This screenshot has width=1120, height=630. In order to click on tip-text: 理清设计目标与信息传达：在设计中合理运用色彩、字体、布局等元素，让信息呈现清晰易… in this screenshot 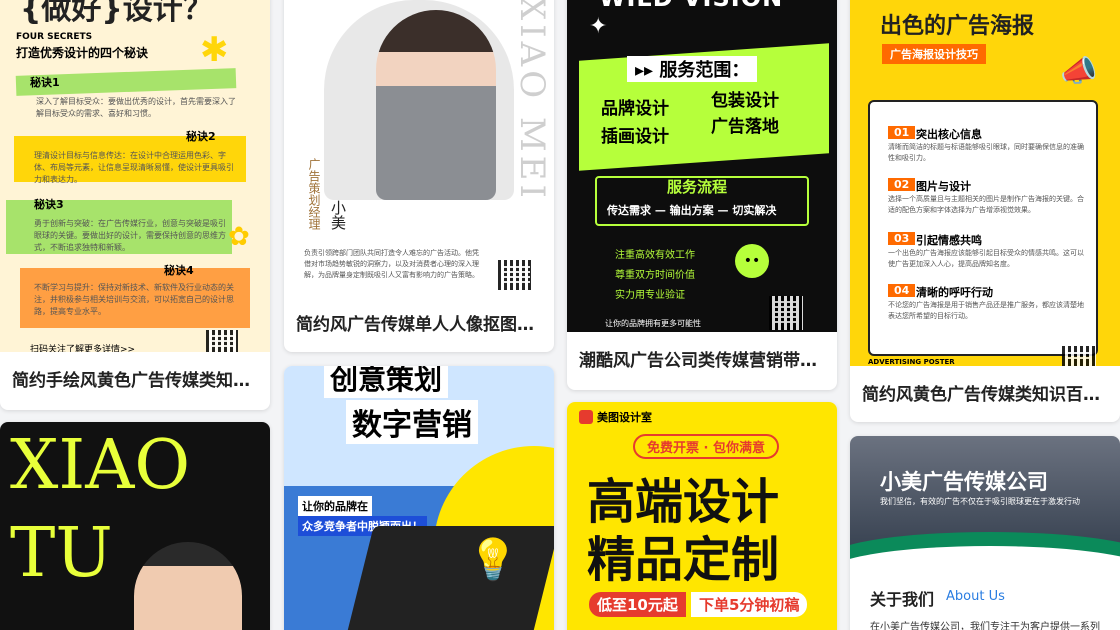, I will do `click(134, 167)`.